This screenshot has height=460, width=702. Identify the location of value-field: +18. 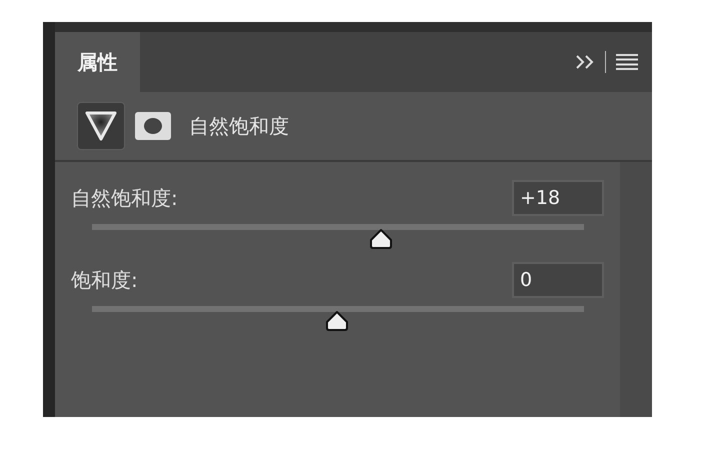
(558, 198).